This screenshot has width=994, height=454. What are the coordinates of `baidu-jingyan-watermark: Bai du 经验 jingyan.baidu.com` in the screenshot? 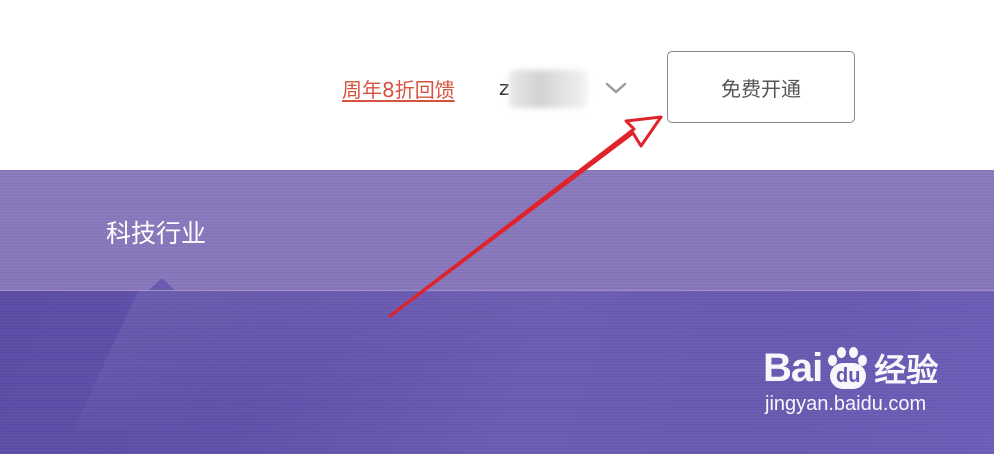 It's located at (850, 380).